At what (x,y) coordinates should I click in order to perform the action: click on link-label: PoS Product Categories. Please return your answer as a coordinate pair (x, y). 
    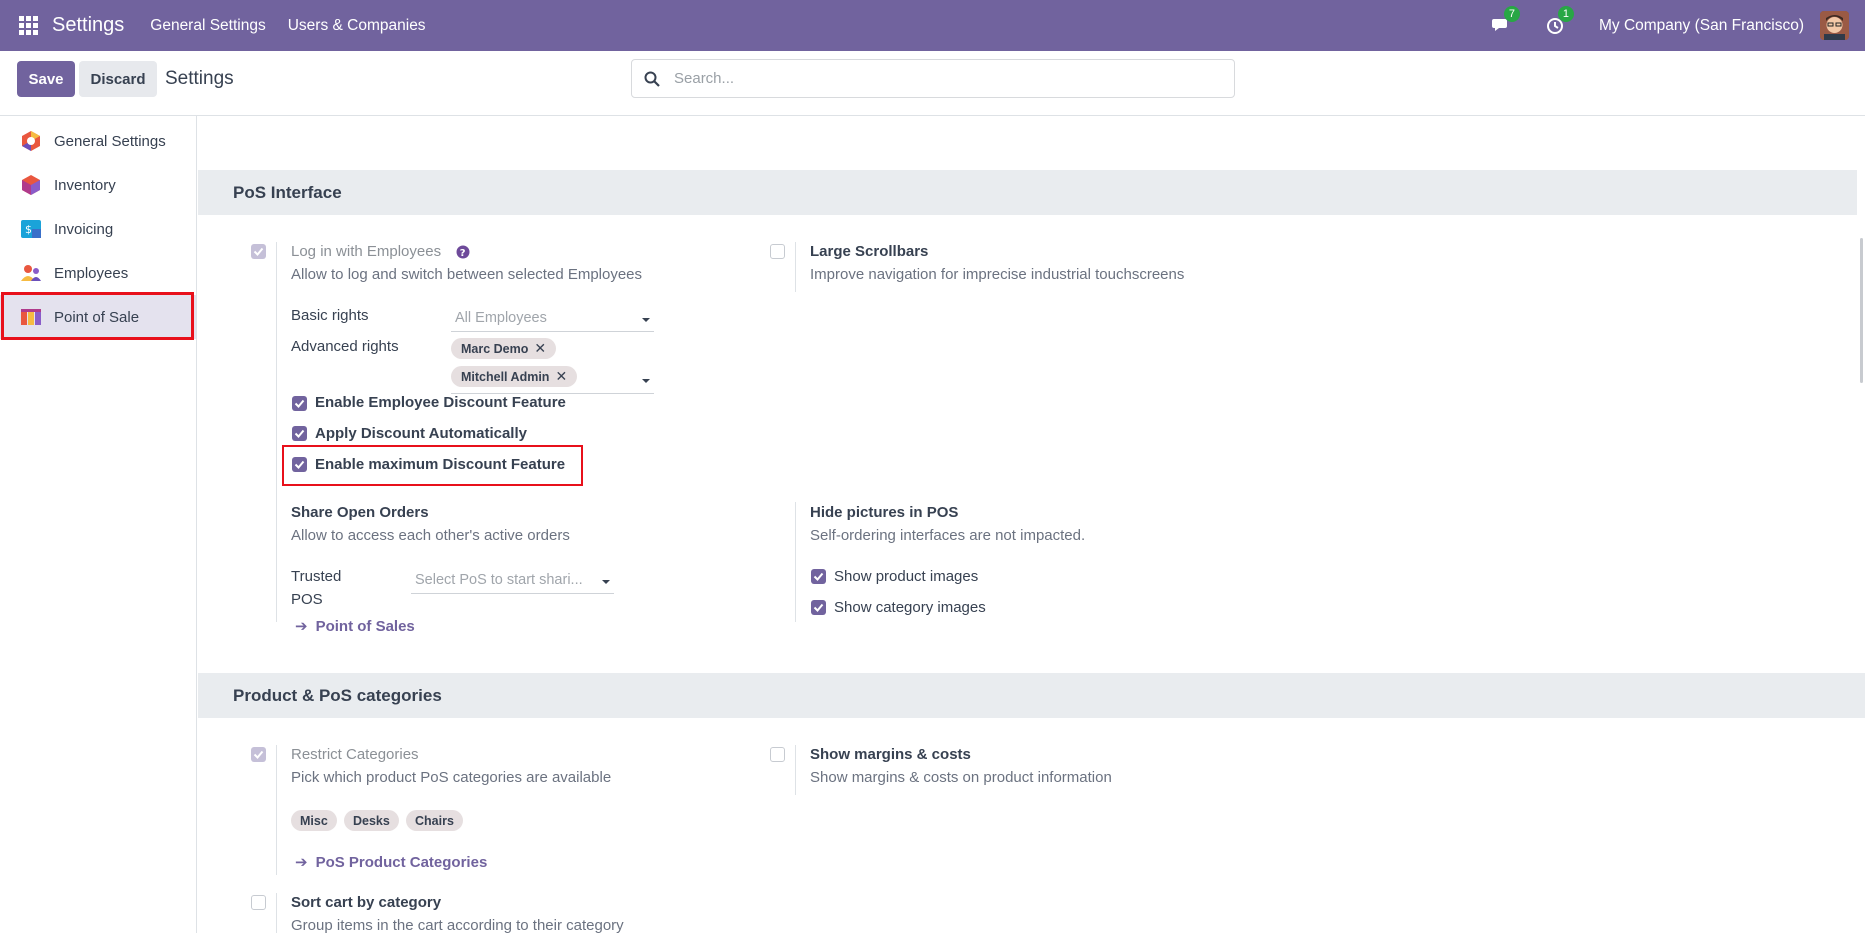
    Looking at the image, I should click on (401, 862).